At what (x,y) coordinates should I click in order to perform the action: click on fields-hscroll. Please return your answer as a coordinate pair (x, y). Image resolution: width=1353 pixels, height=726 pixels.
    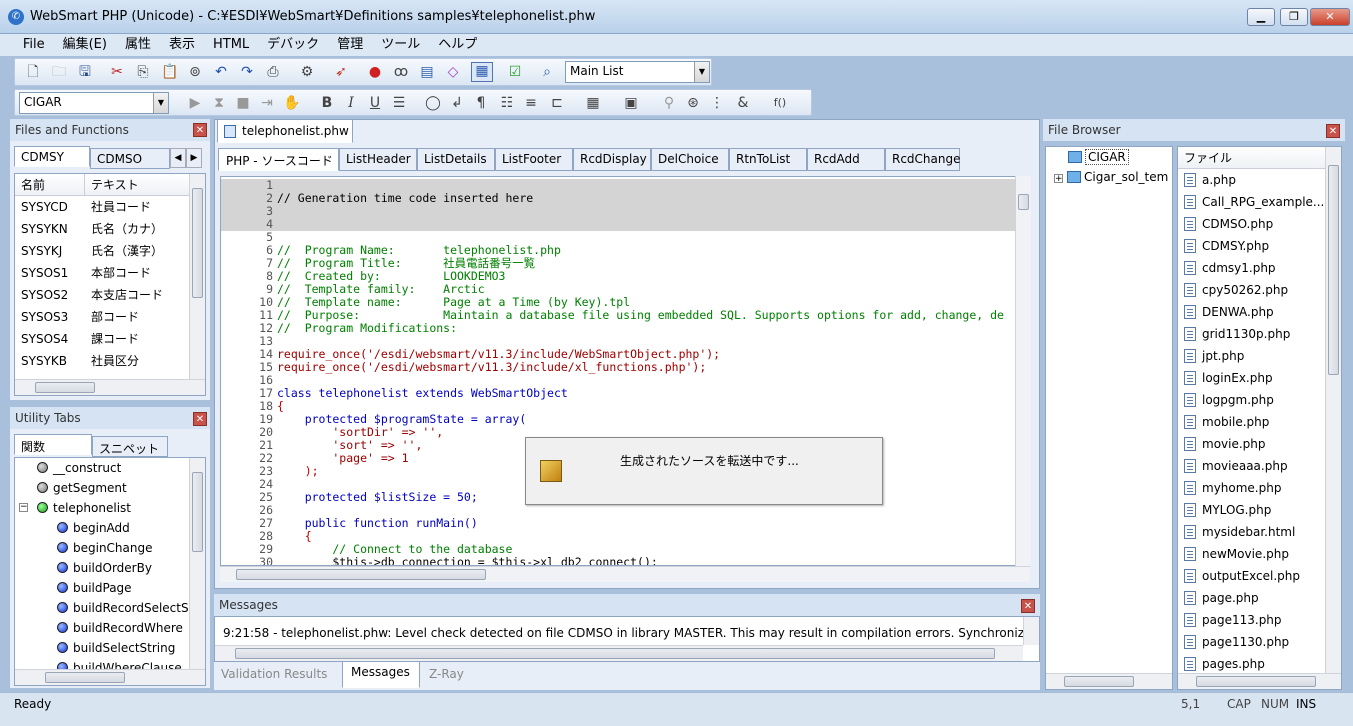
    Looking at the image, I should click on (110, 387).